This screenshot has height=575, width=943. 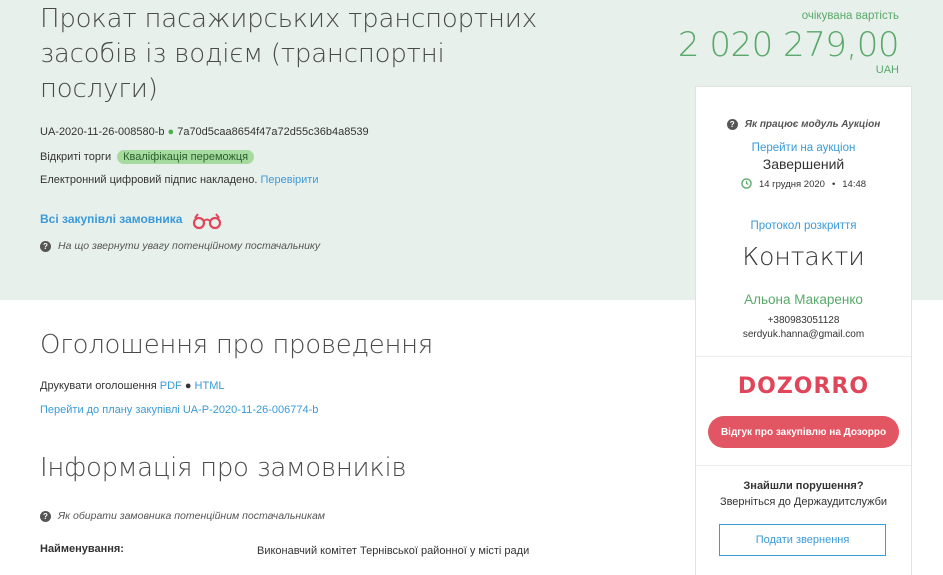 What do you see at coordinates (82, 549) in the screenshot?
I see `customer-name-label: Найменування:` at bounding box center [82, 549].